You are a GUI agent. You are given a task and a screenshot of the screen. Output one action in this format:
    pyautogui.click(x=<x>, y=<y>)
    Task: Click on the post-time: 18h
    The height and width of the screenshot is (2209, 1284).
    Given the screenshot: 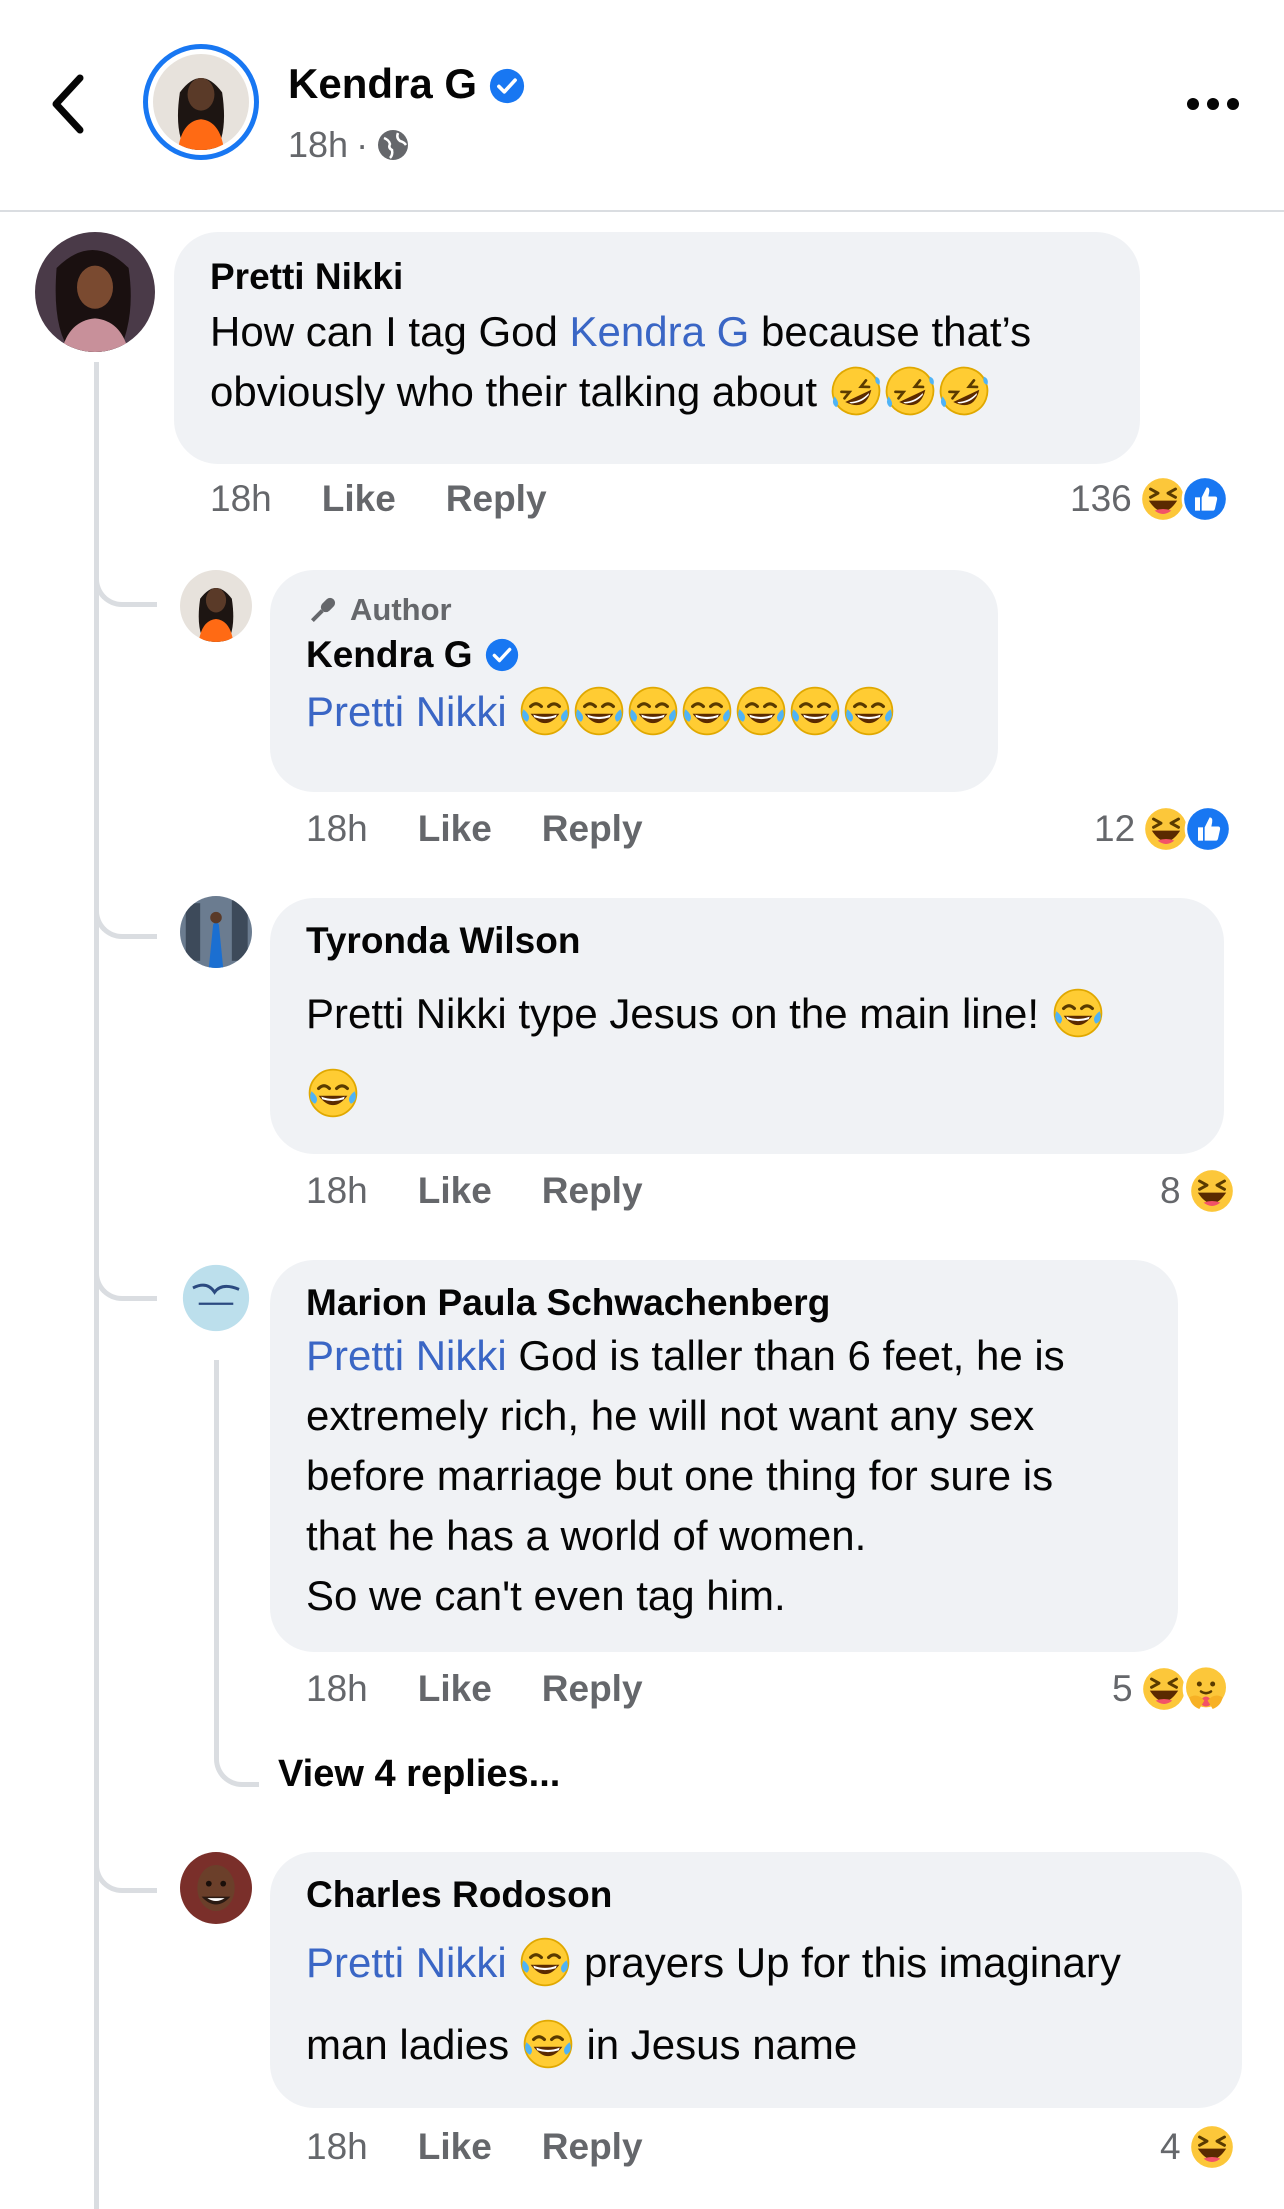 What is the action you would take?
    pyautogui.click(x=318, y=145)
    